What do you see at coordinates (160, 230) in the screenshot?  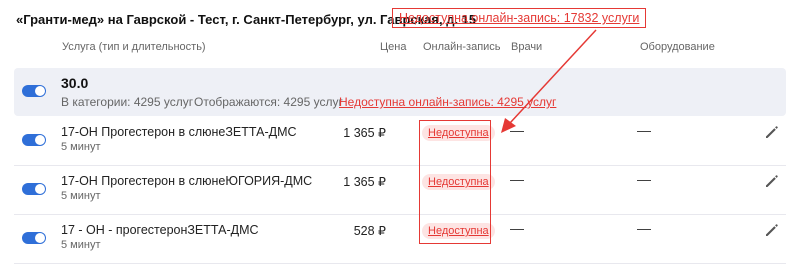 I see `service-name: 17 - ОН - прогестеронЗЕТТА-ДМС` at bounding box center [160, 230].